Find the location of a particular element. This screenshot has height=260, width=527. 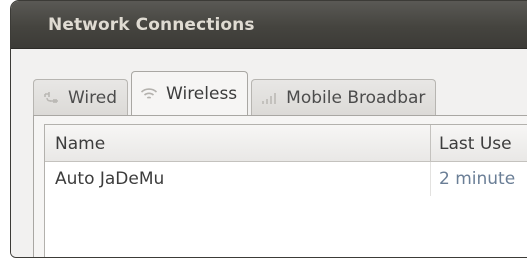

column-divider is located at coordinates (430, 143).